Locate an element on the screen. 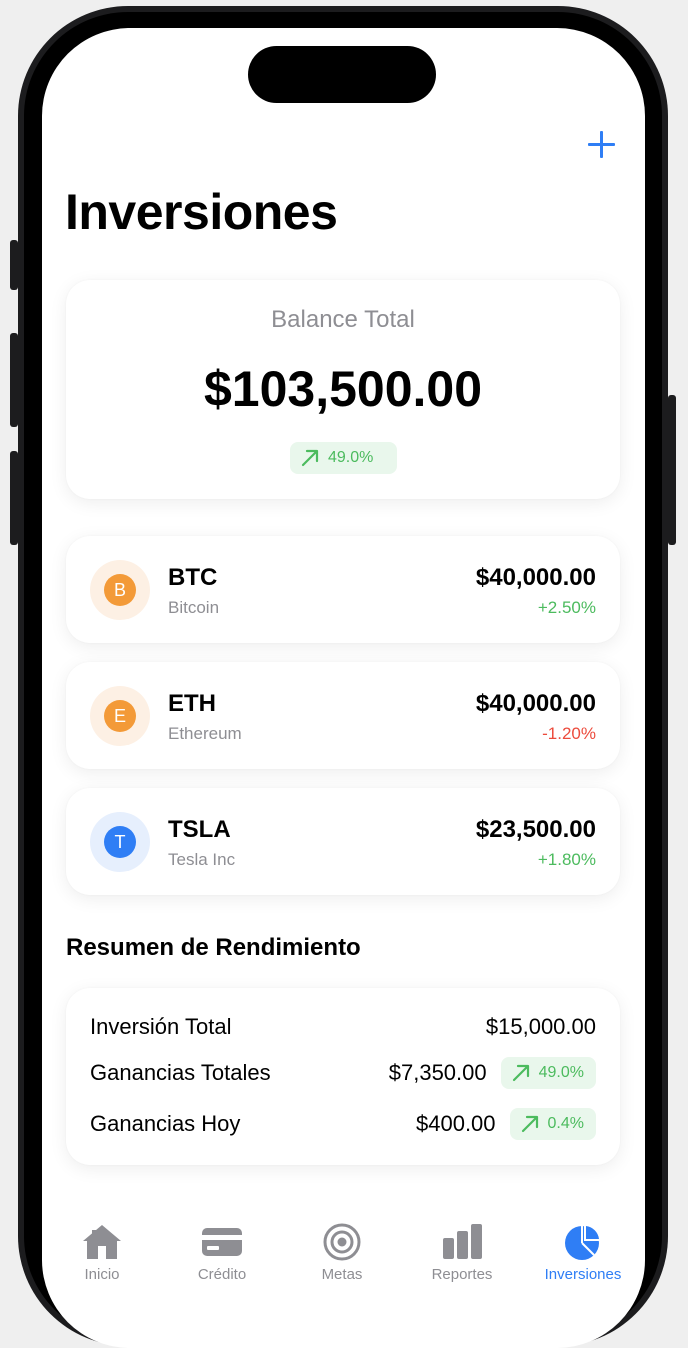 Image resolution: width=688 pixels, height=1348 pixels. asset-change: +1.80% is located at coordinates (566, 859).